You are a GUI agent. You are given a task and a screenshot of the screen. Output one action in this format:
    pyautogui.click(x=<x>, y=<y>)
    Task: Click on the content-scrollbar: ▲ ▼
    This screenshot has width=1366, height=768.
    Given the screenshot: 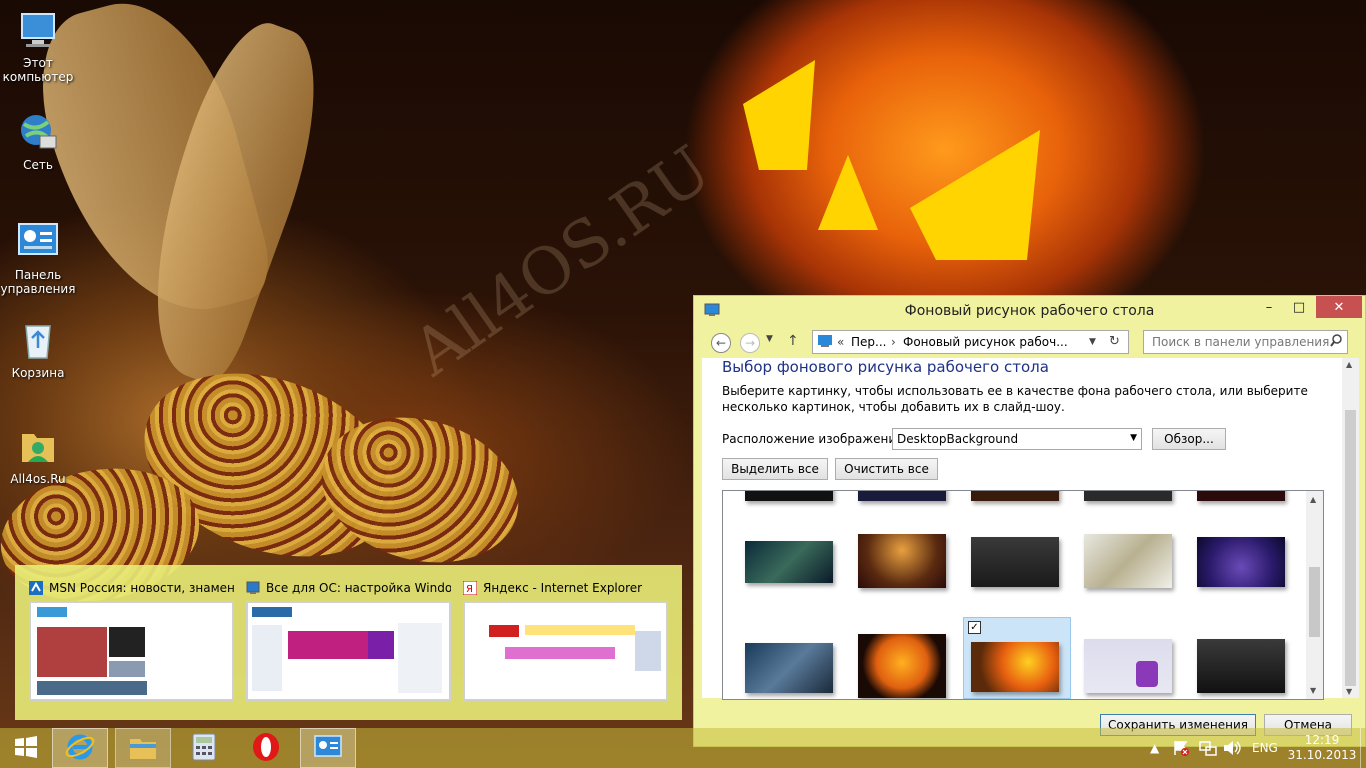 What is the action you would take?
    pyautogui.click(x=1350, y=528)
    